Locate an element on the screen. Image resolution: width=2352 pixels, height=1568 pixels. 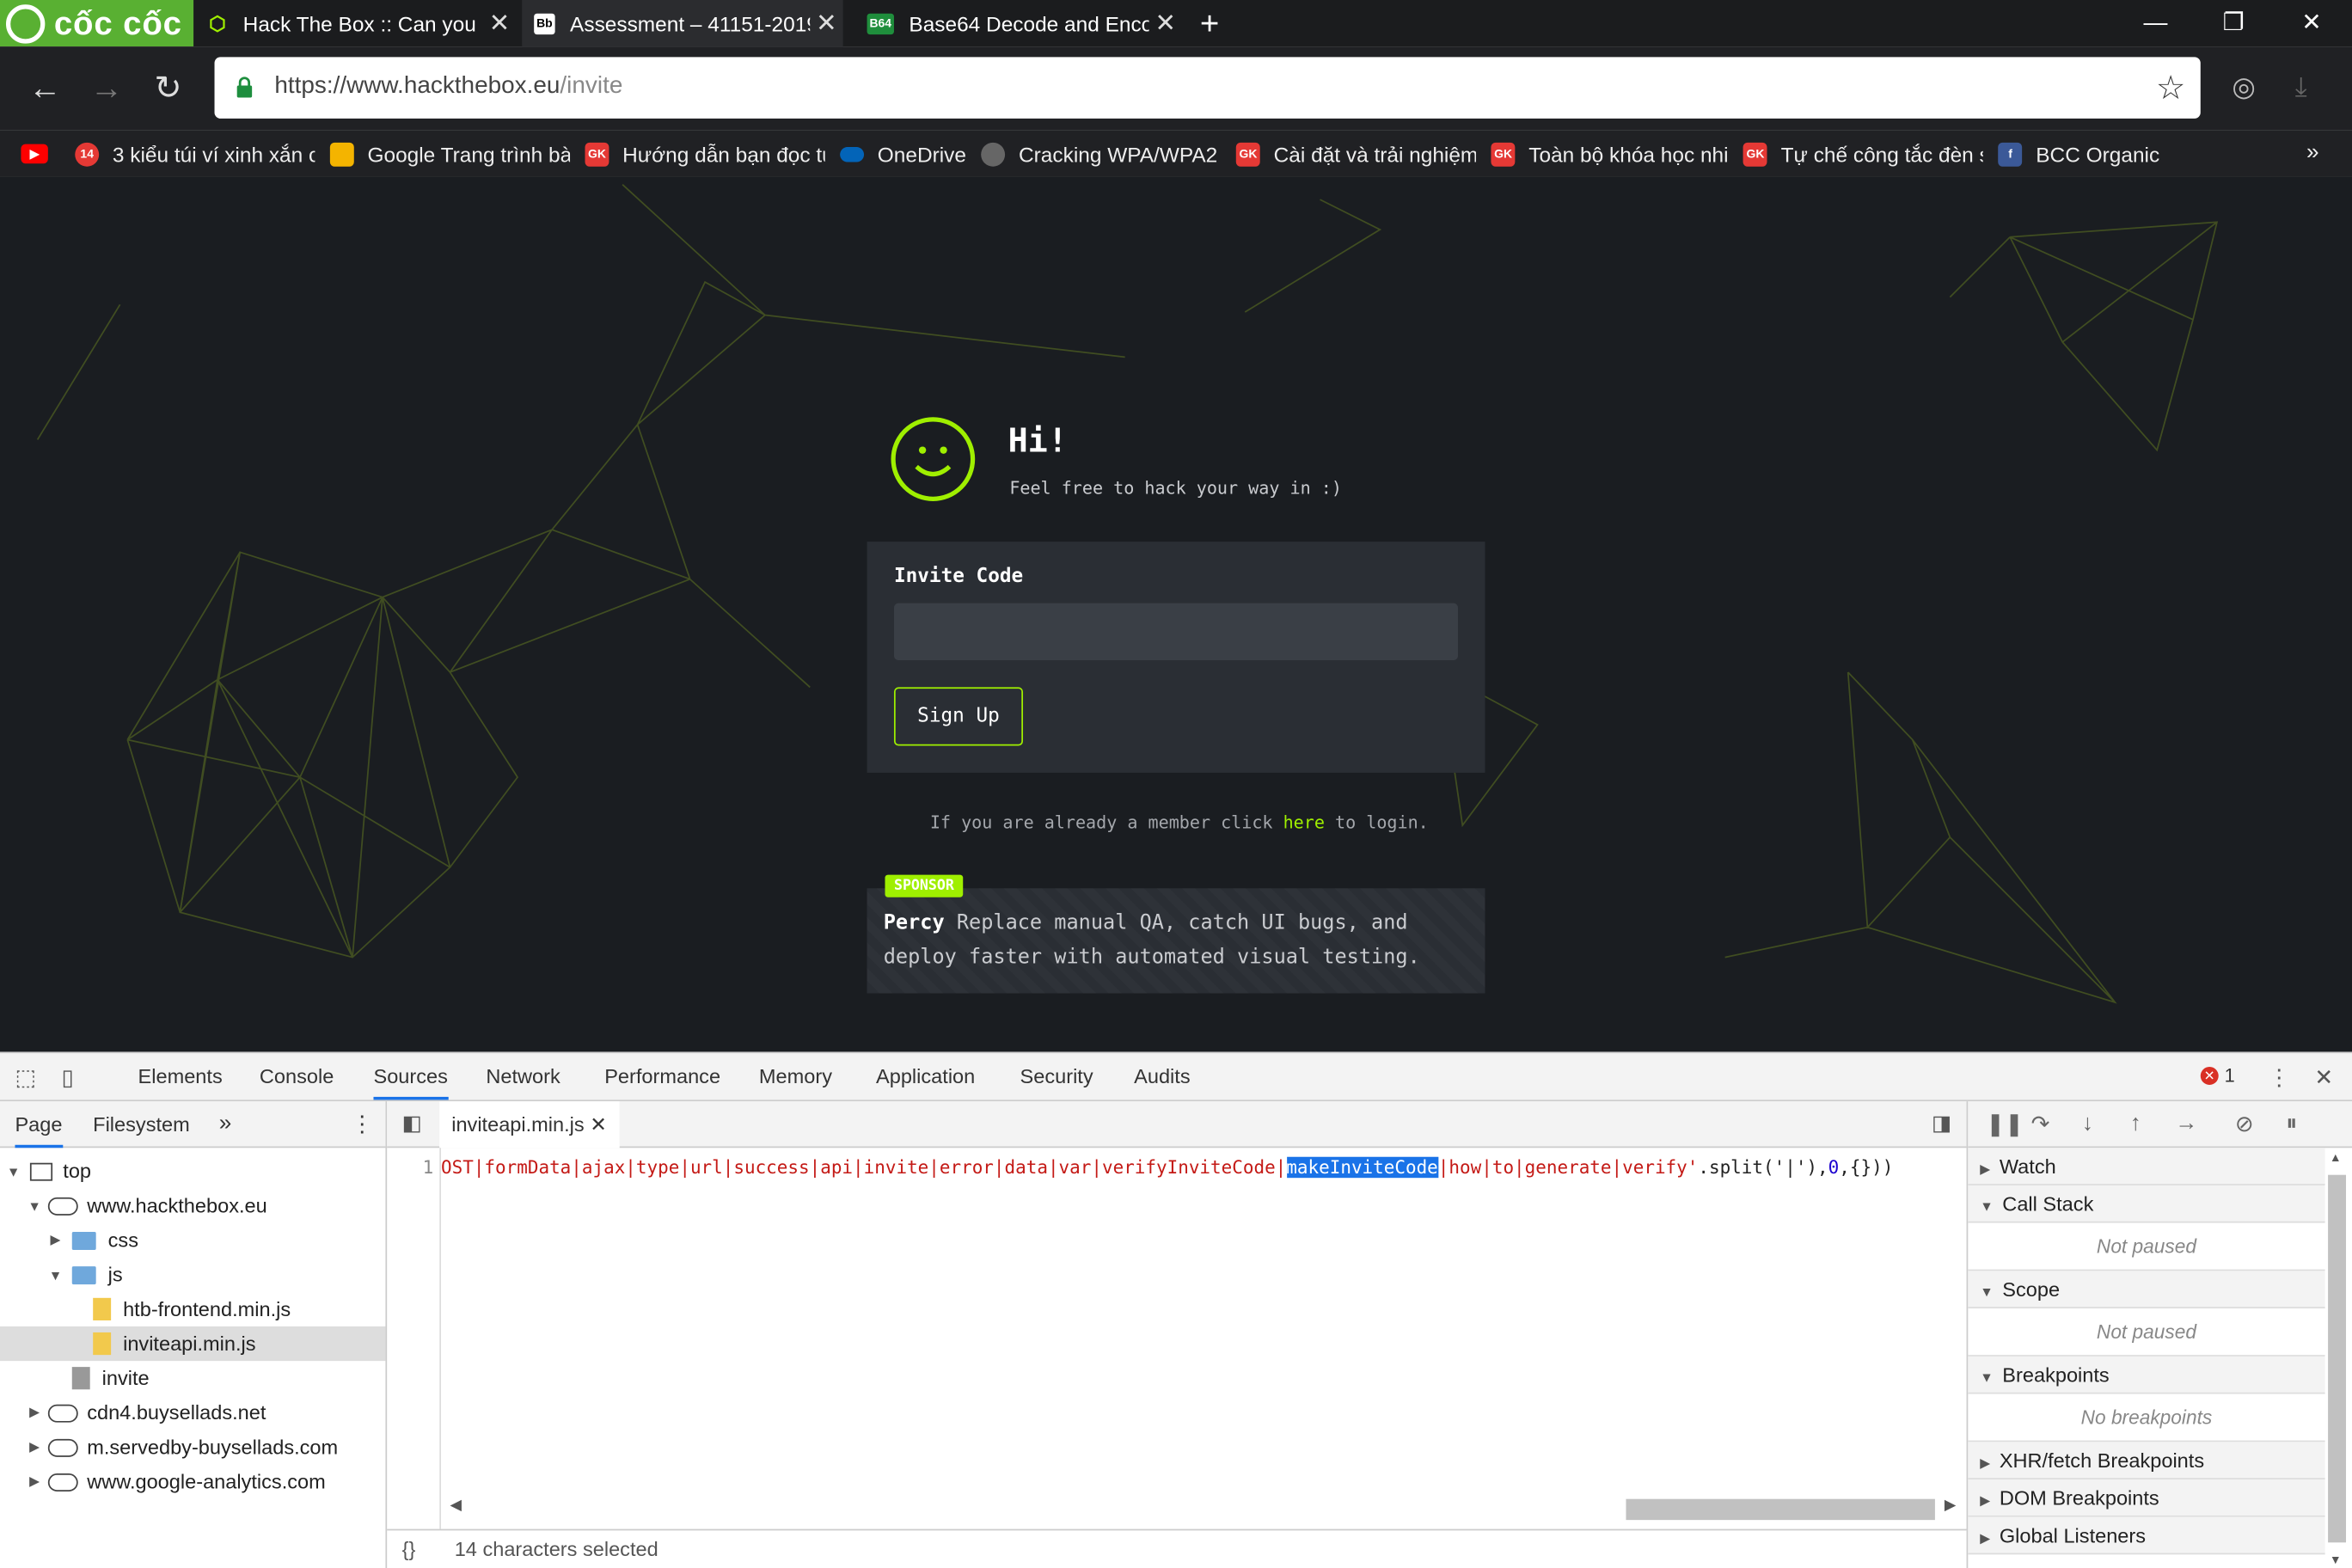
deactivate-breakpoints-icon: ⊘ is located at coordinates (2244, 1124).